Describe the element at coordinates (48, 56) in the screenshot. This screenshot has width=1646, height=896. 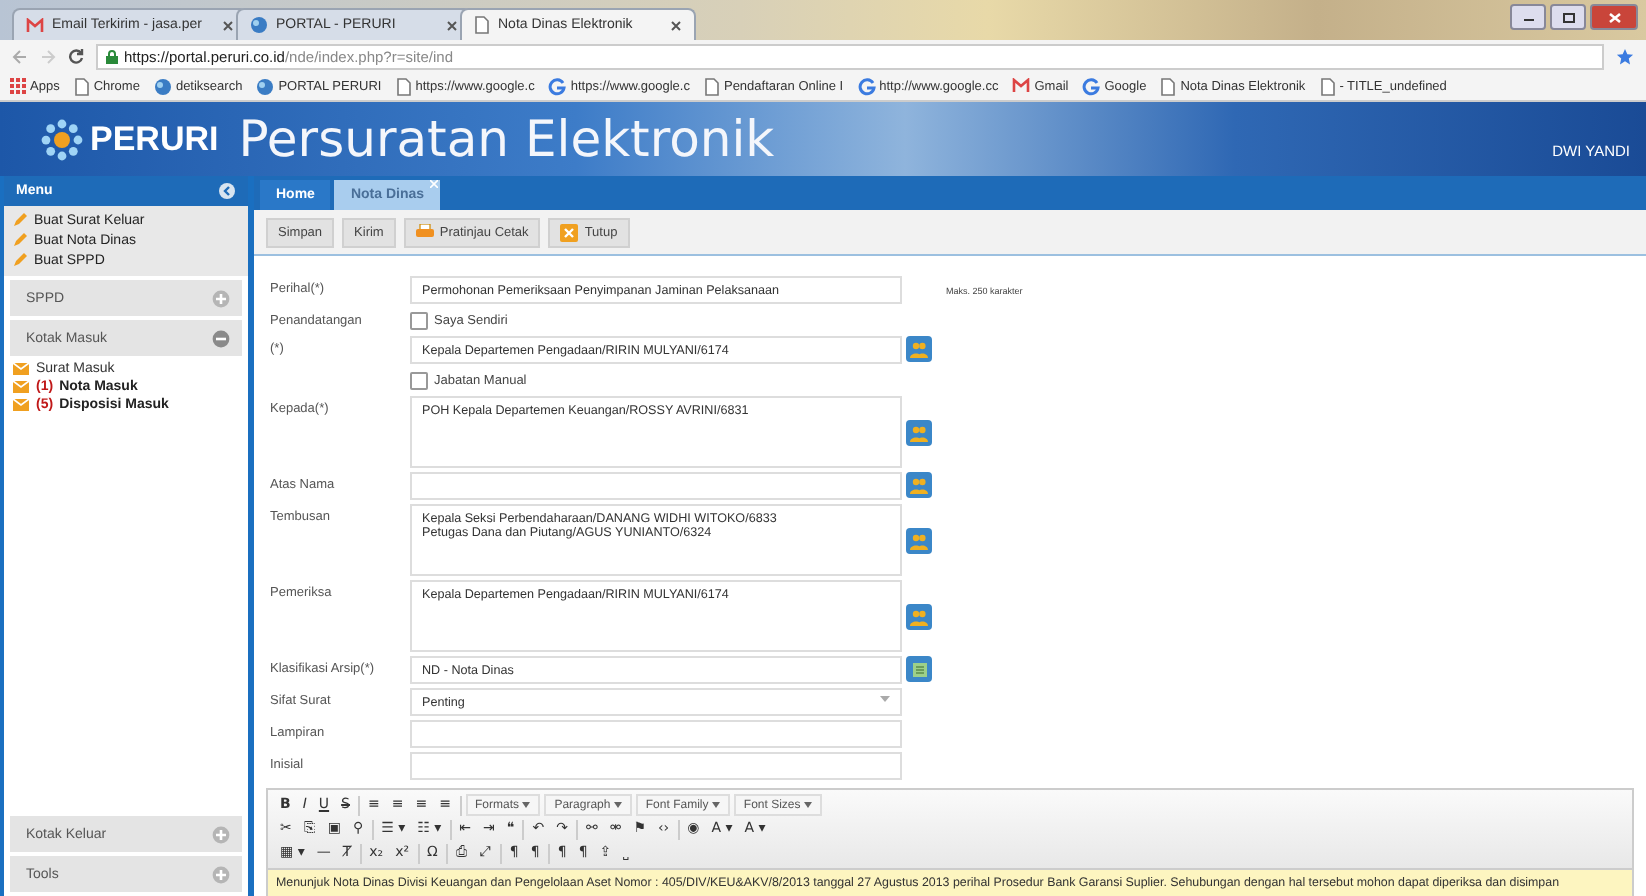
I see `forward-arrow-icon` at that location.